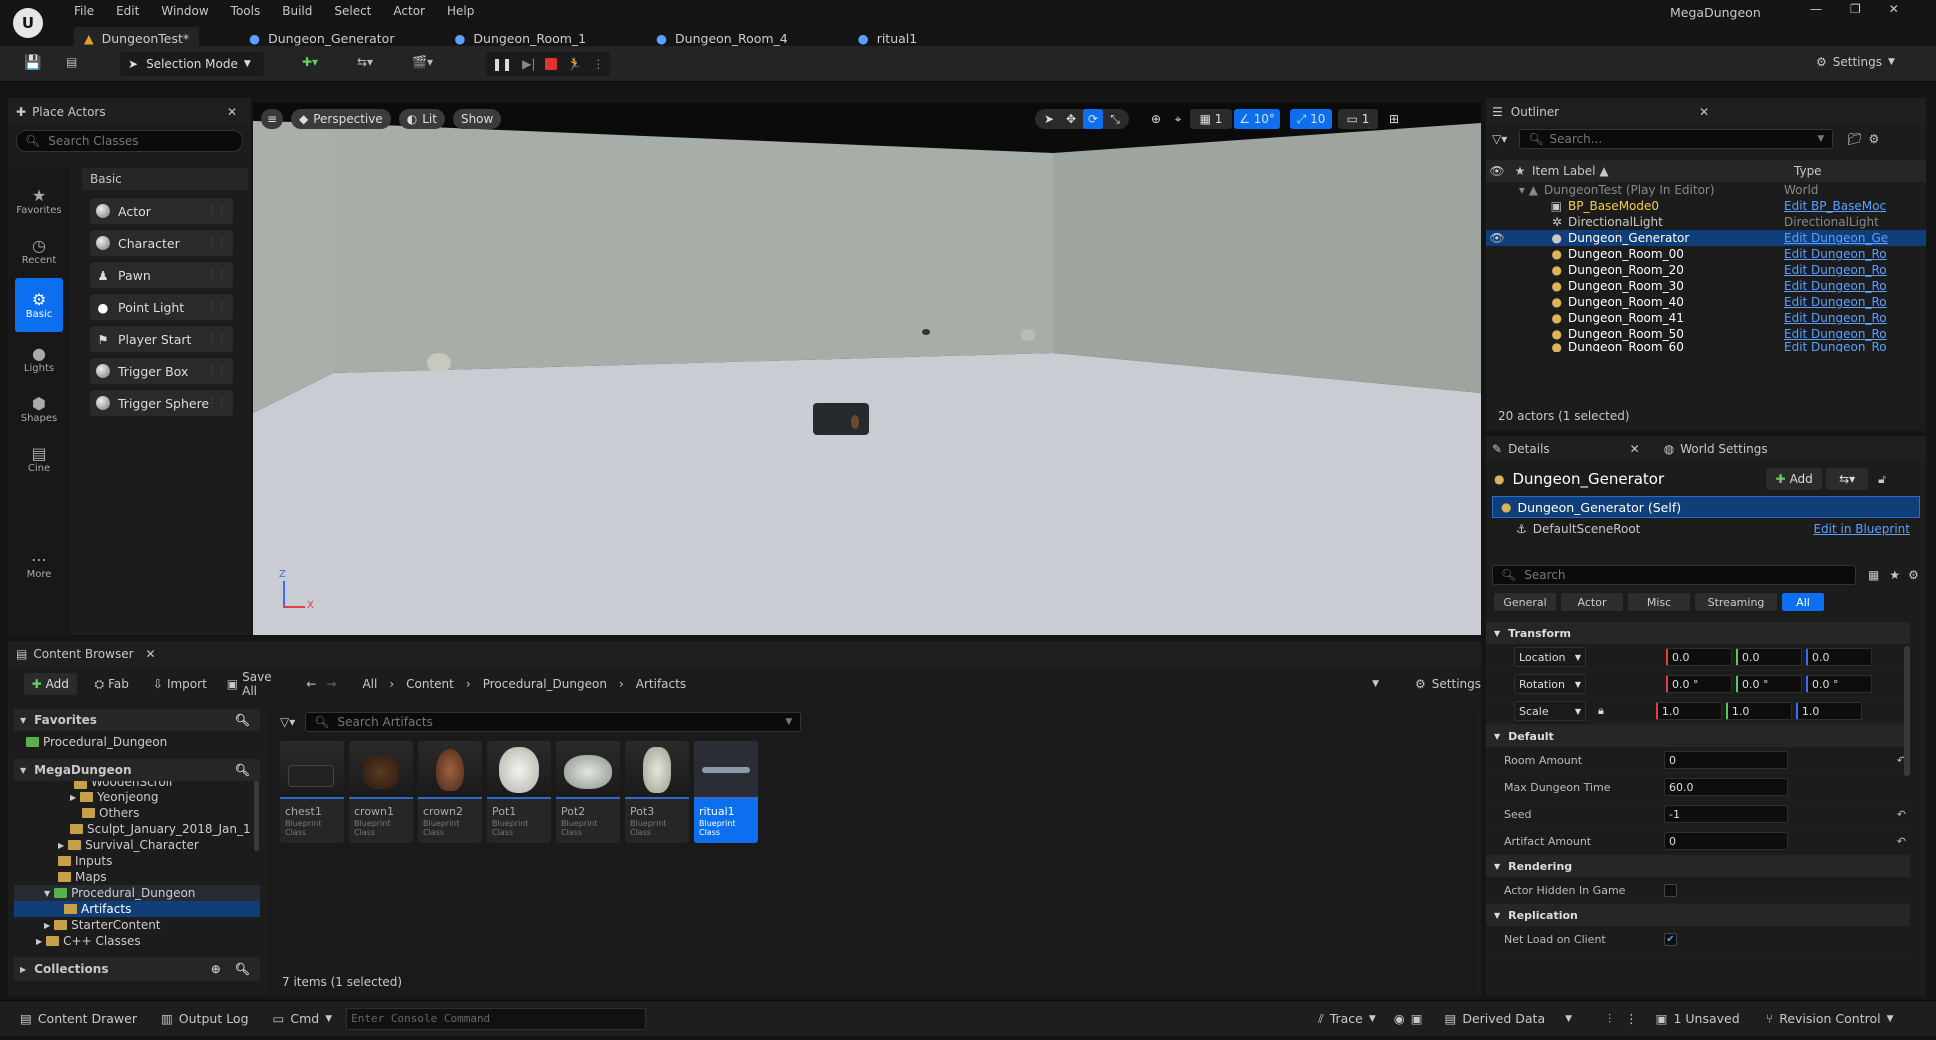 The height and width of the screenshot is (1040, 1936). What do you see at coordinates (726, 792) in the screenshot?
I see `asset-tile-ritual1: ritual1 Blueprint Class` at bounding box center [726, 792].